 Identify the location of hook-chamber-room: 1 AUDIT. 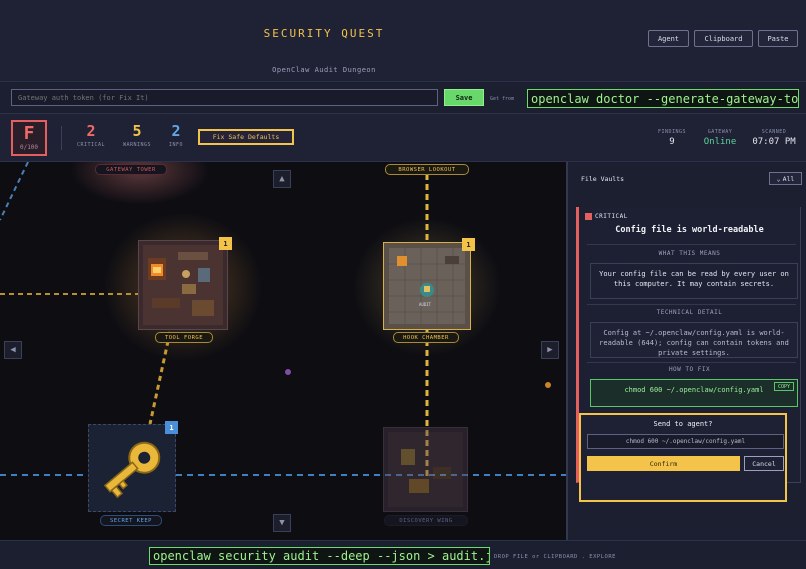
(428, 284).